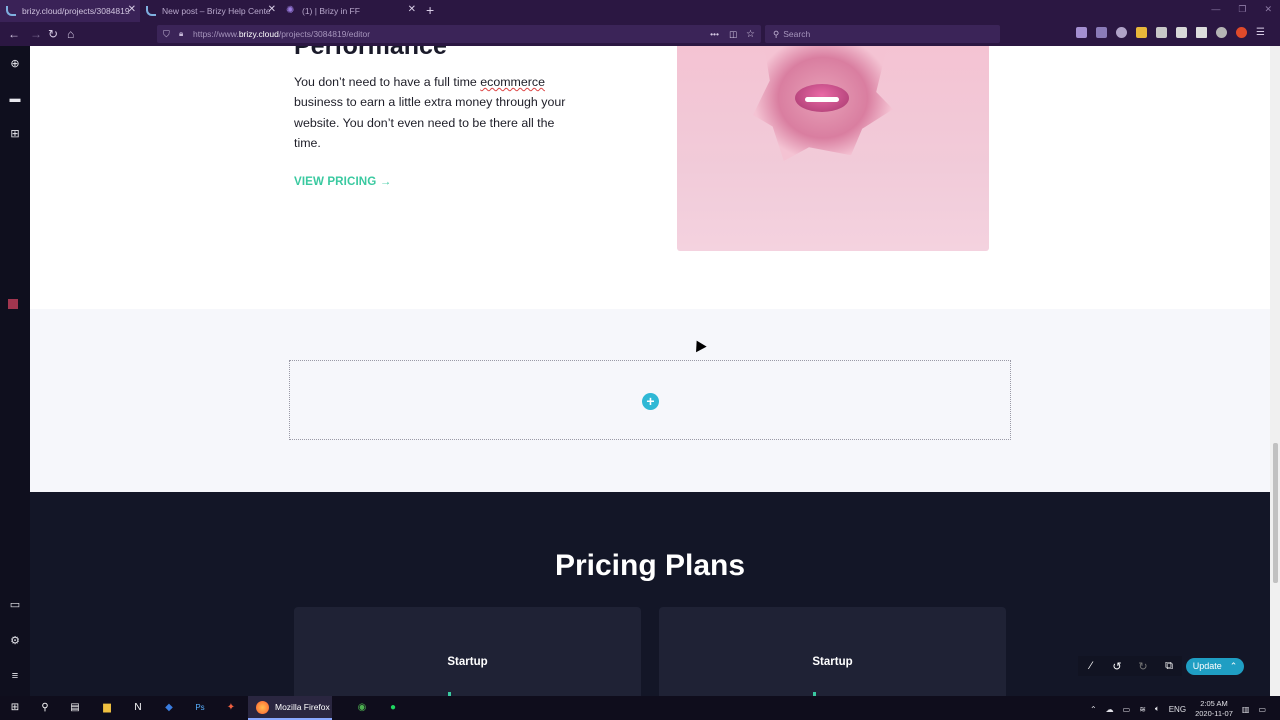 The image size is (1280, 720). Describe the element at coordinates (70, 34) in the screenshot. I see `home-icon: ⌂` at that location.